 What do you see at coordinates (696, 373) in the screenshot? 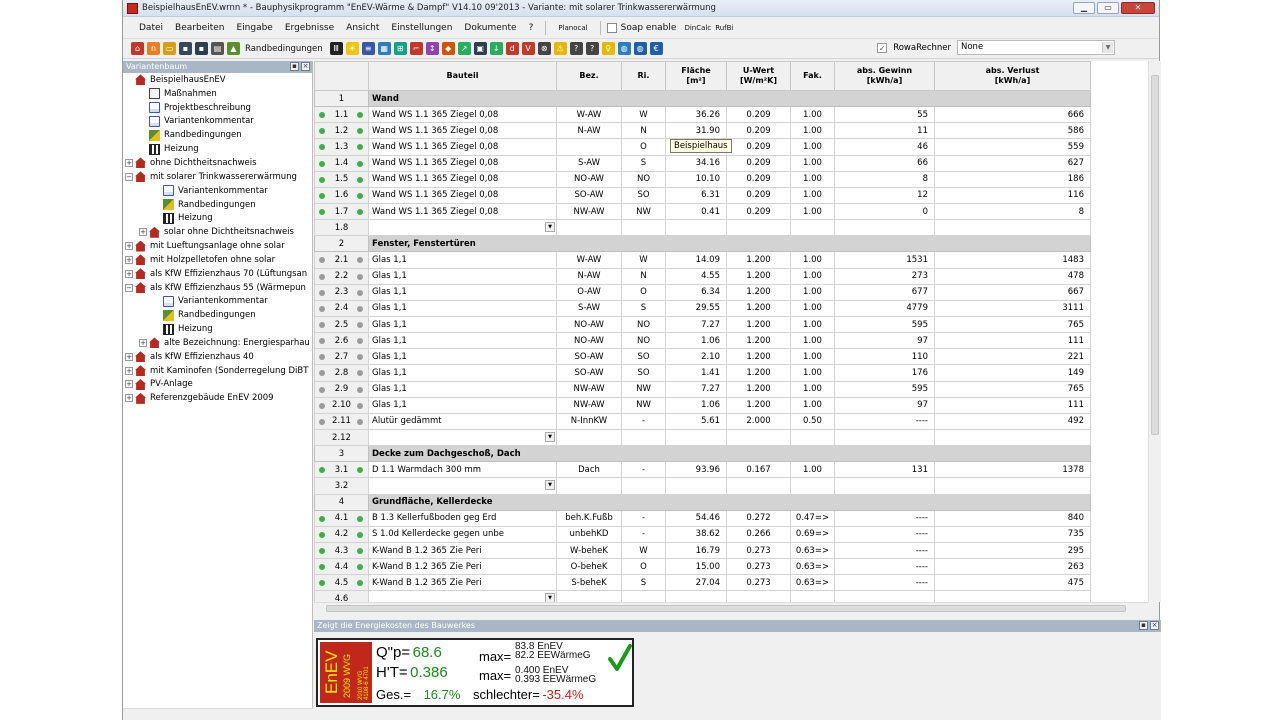
I see `flaeche-cell: 1.41` at bounding box center [696, 373].